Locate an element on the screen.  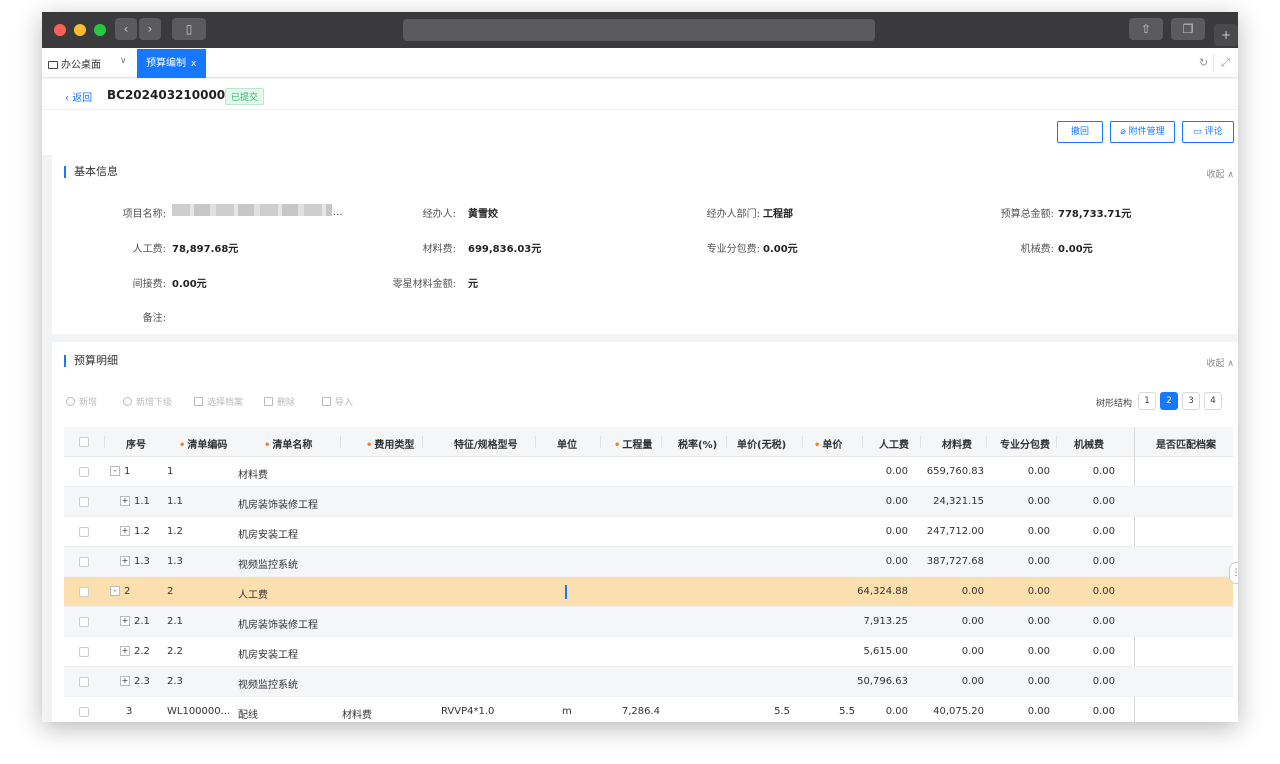
share-icon: ⇧ is located at coordinates (1146, 29).